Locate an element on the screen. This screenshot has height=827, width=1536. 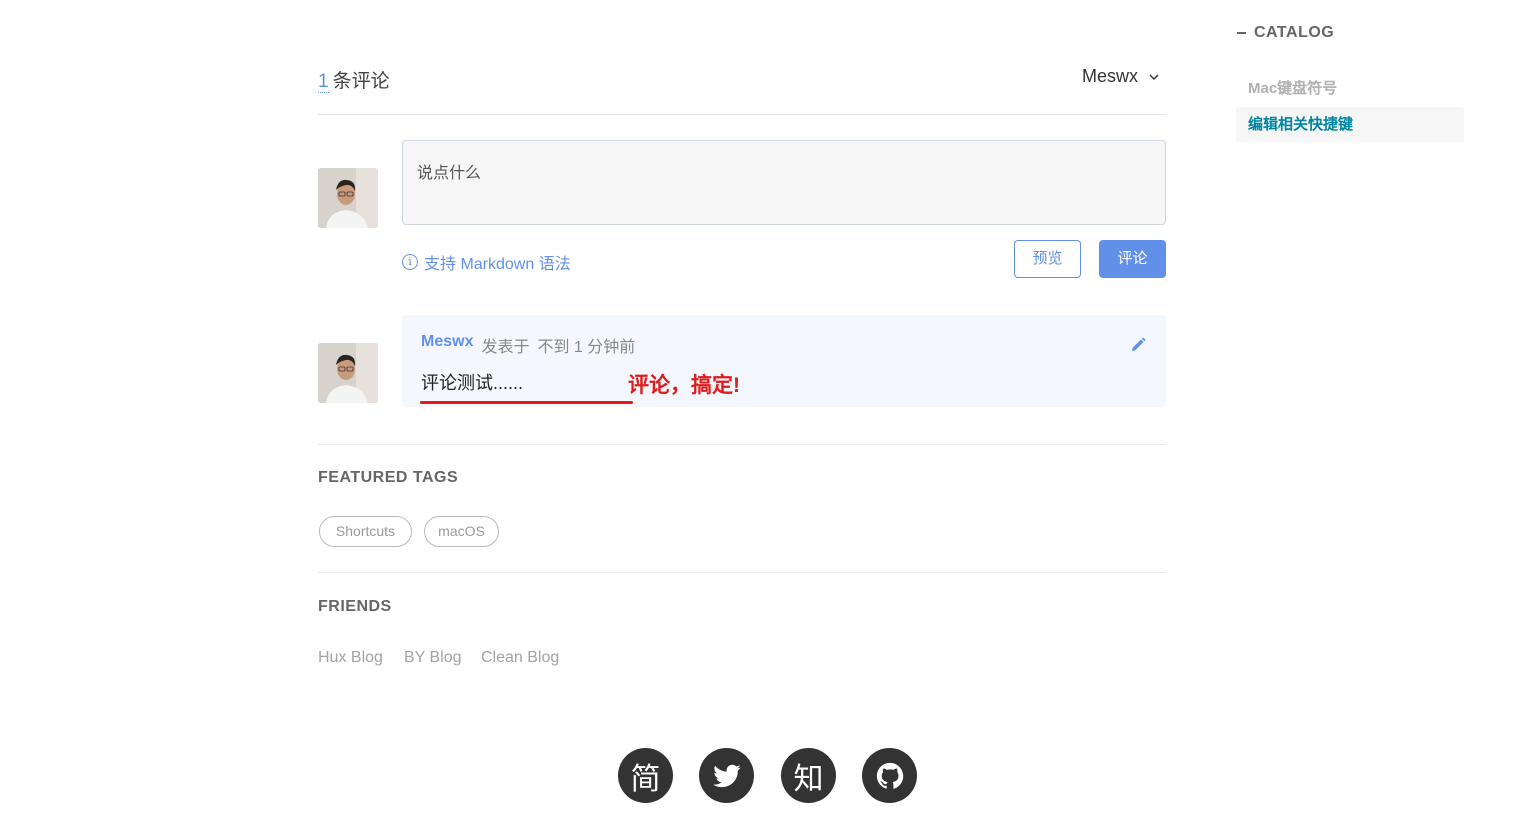
annotation-underline is located at coordinates (526, 402).